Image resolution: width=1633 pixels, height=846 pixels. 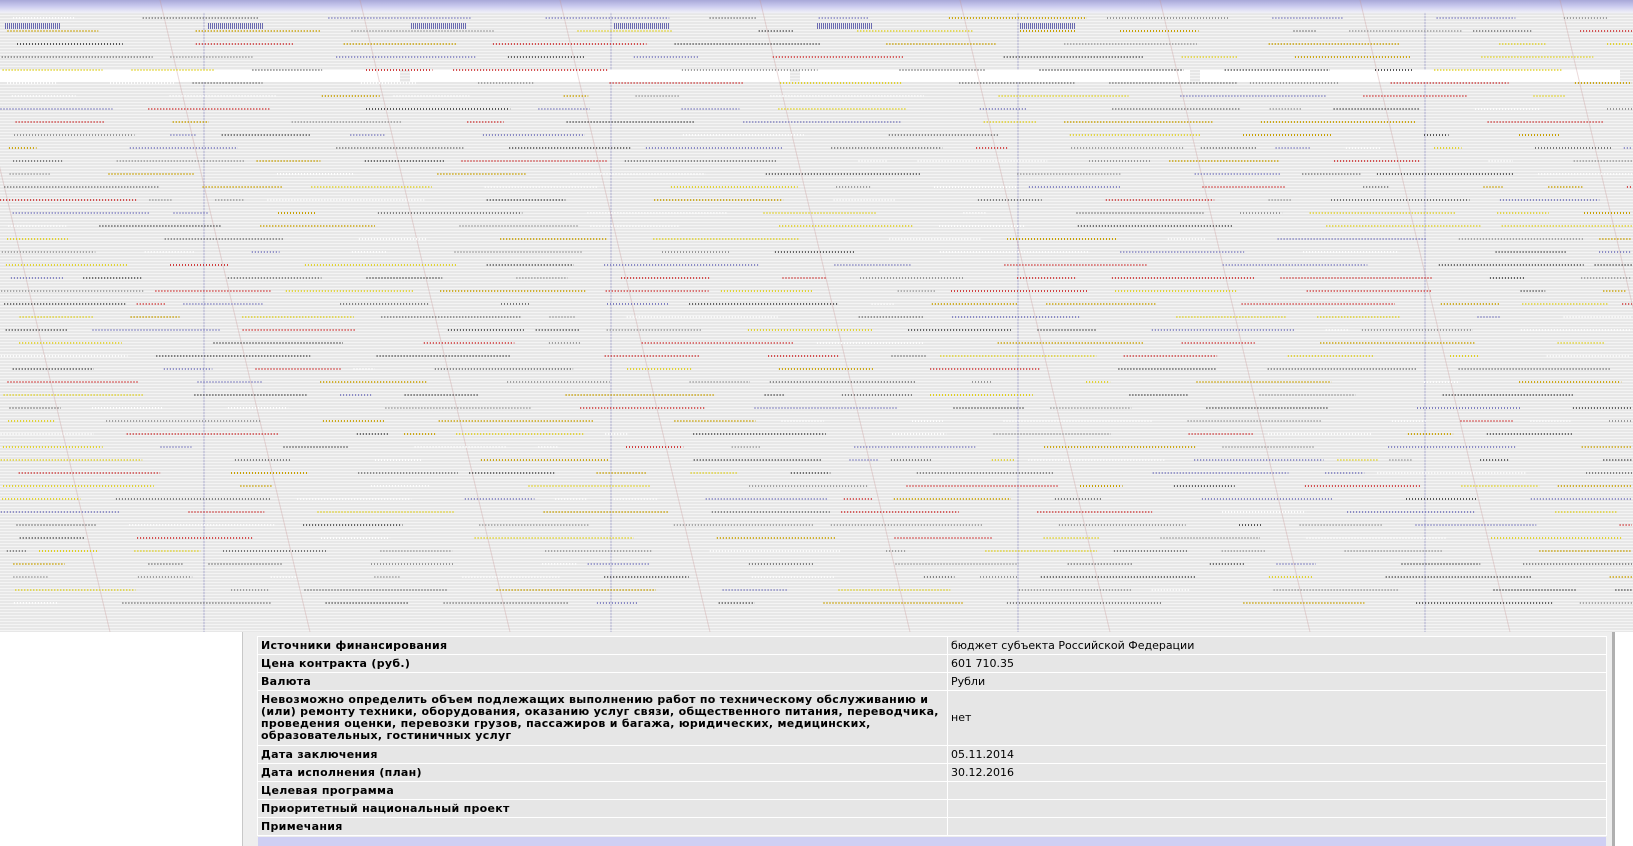 I want to click on table-row: Целевая программа, so click(x=932, y=790).